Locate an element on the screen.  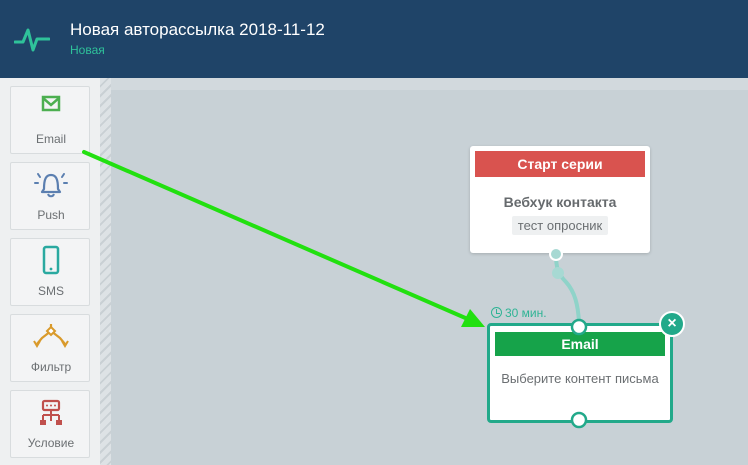
palette-divider is located at coordinates (105, 271).